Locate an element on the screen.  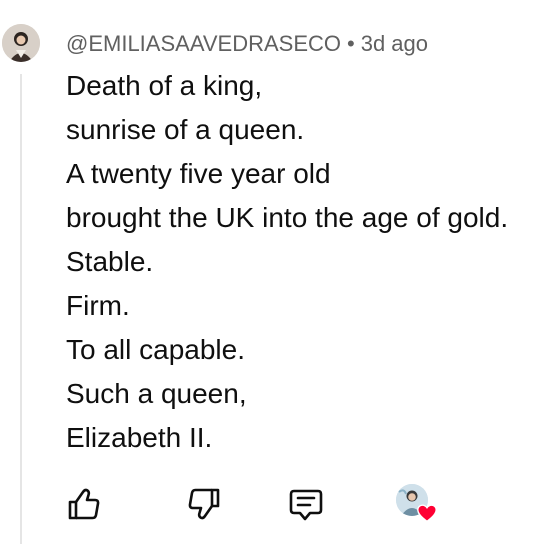
comment-line: A twenty five year old is located at coordinates (198, 173).